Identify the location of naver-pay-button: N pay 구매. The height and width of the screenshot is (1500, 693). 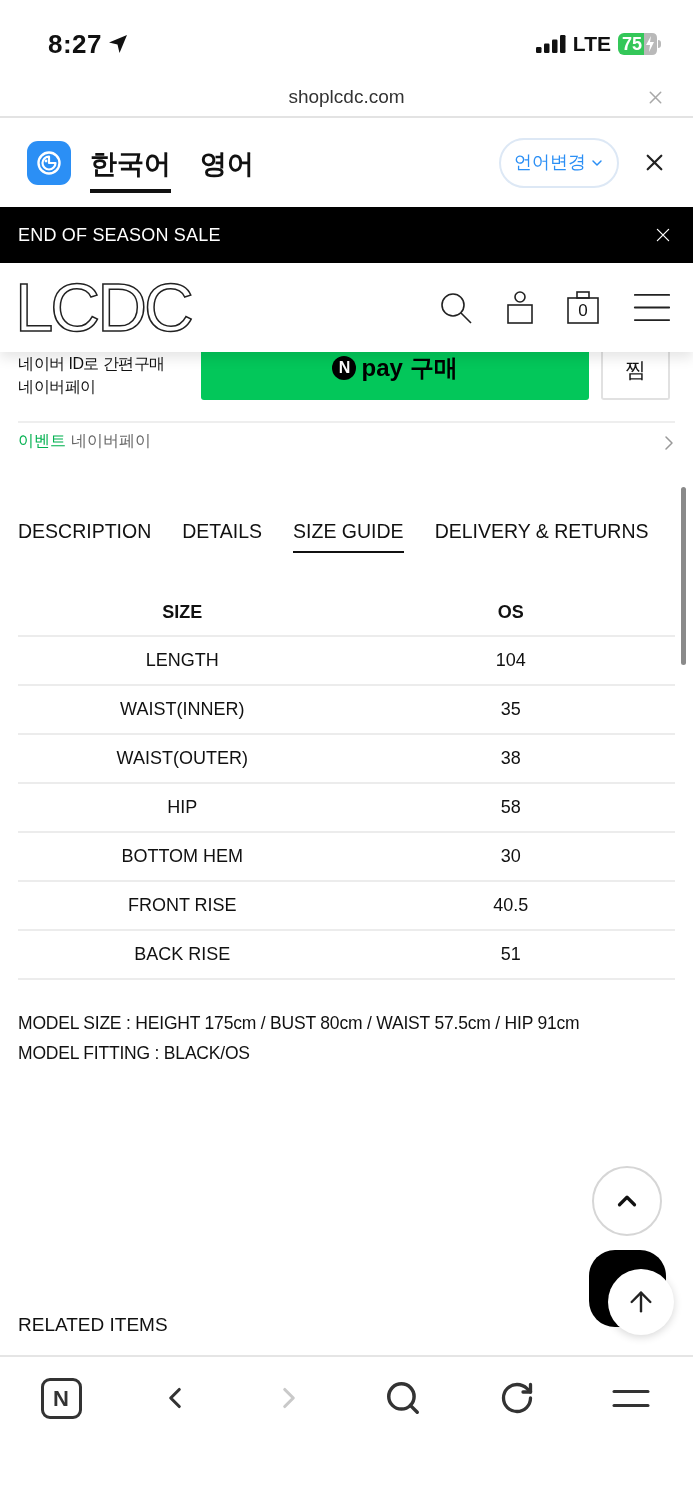
(395, 376).